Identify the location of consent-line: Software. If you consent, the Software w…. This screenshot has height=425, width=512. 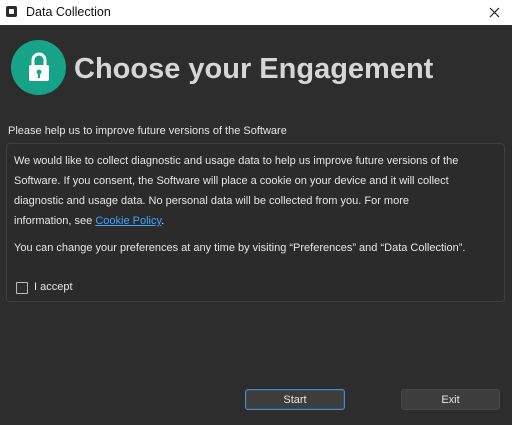
(231, 181).